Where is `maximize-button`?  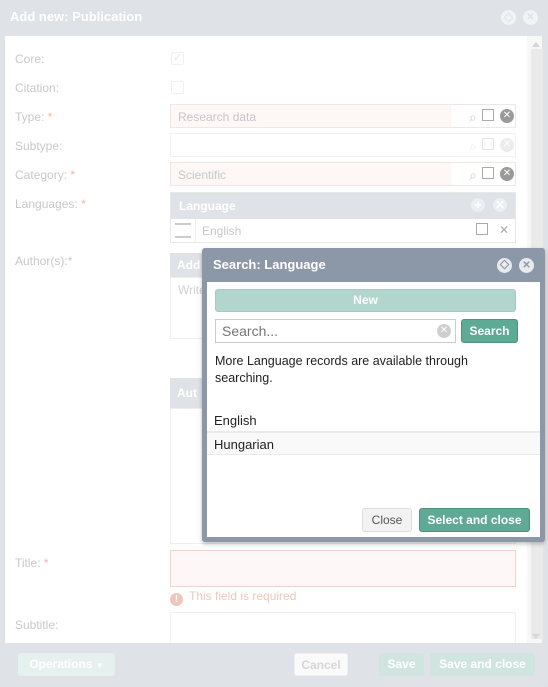
maximize-button is located at coordinates (508, 17).